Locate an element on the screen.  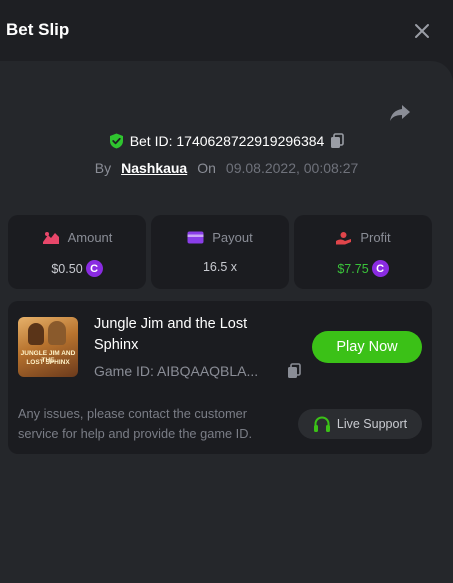
thumbnail-title-line: LOST SPHINX is located at coordinates (48, 362).